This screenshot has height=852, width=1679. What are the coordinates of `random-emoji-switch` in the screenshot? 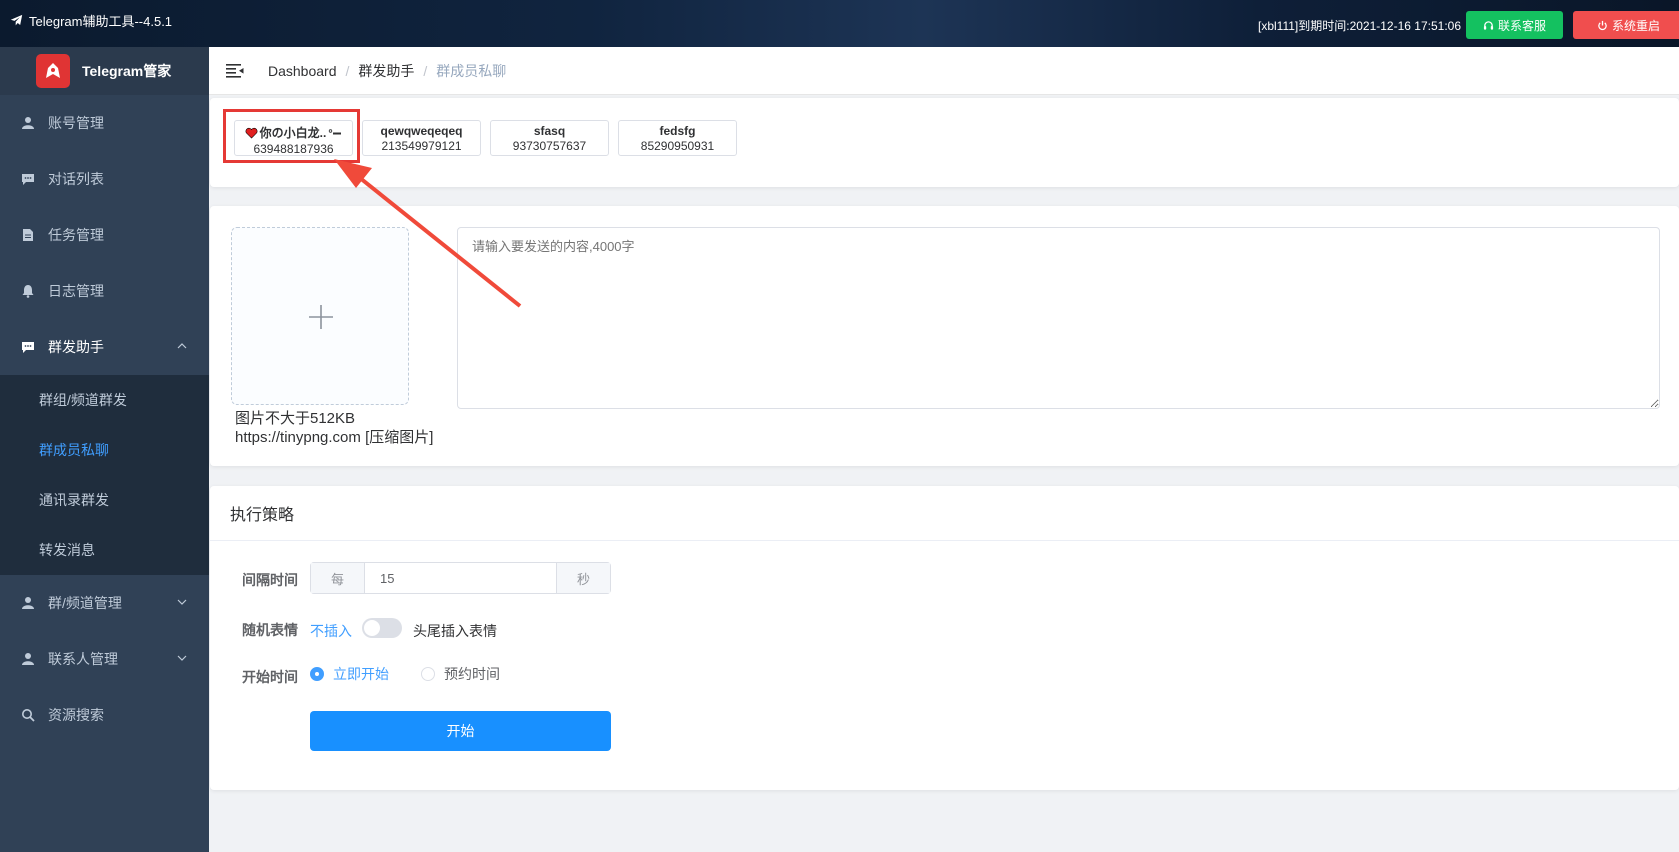 It's located at (382, 628).